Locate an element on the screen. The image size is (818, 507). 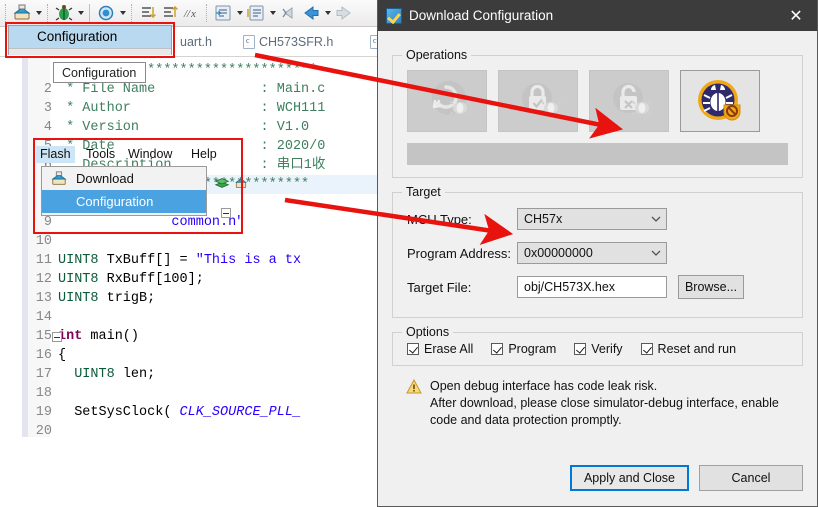
code-line-text: * Author : WCH111 is located at coordinates (192, 108).